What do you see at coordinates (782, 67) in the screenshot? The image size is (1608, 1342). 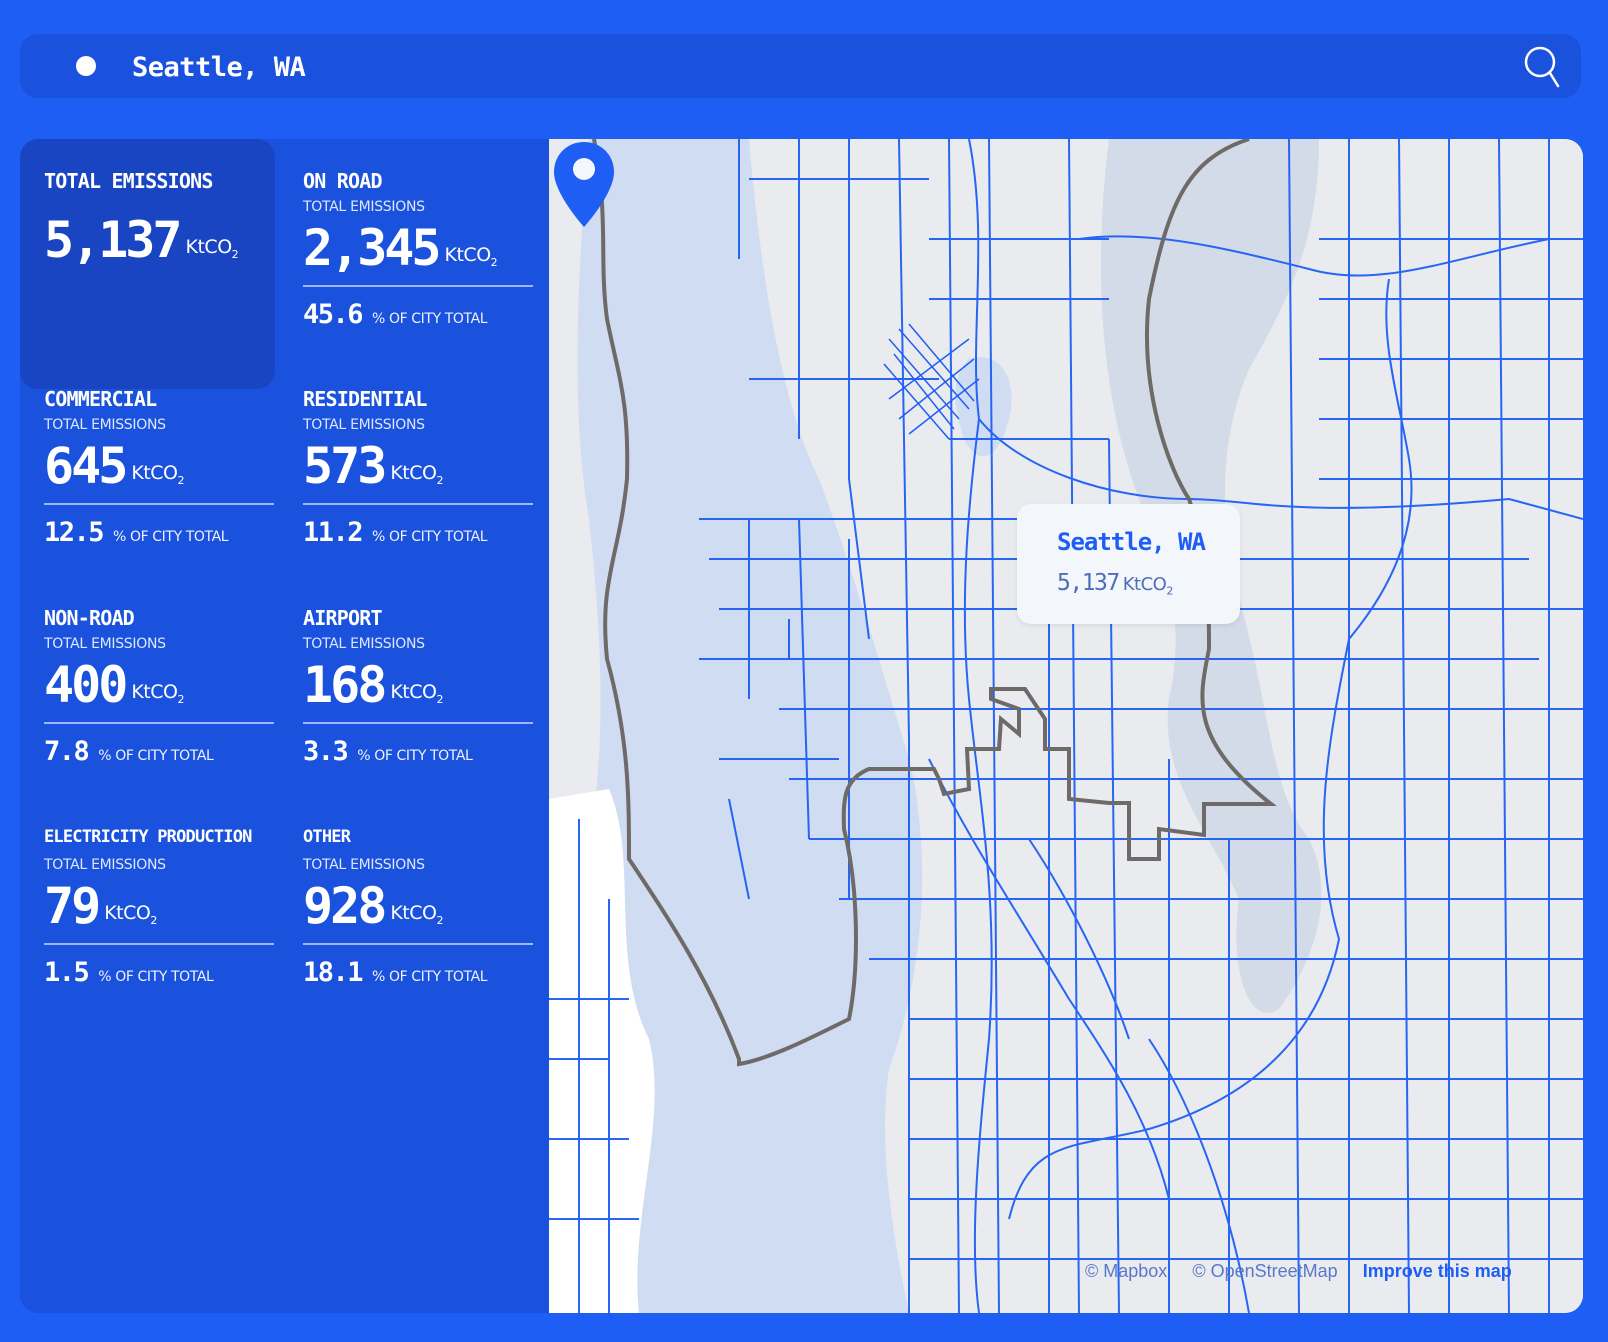 I see `search-input` at bounding box center [782, 67].